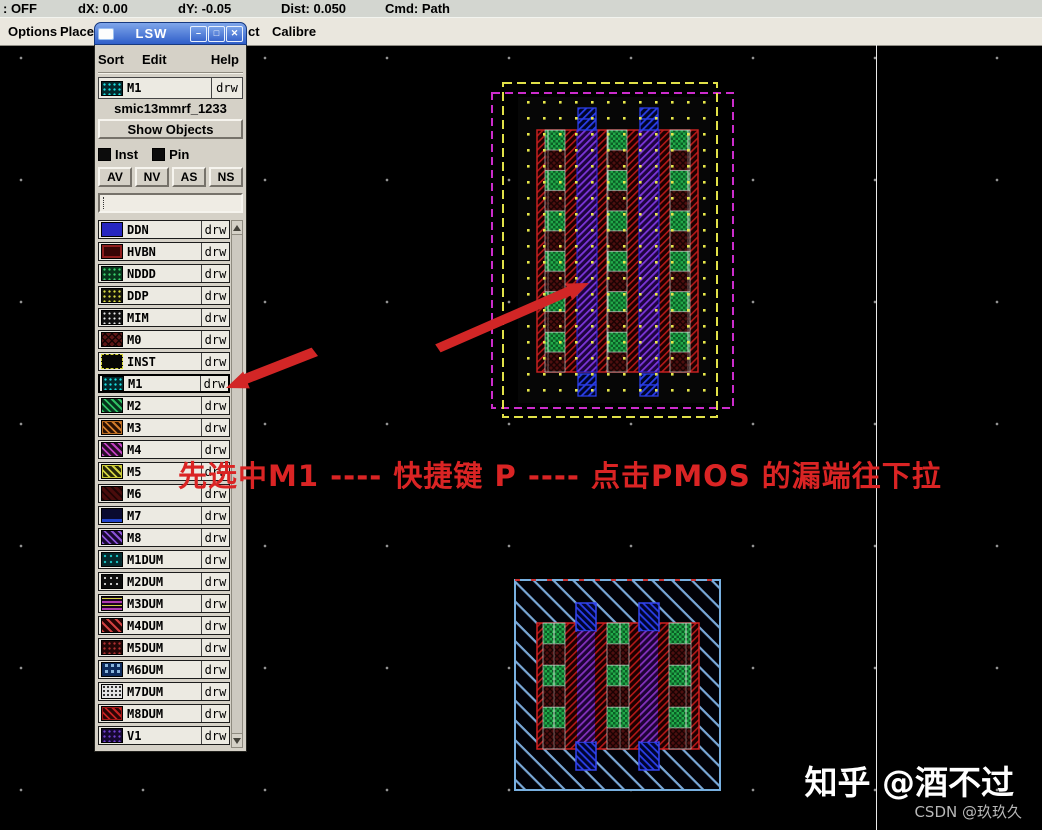 This screenshot has width=1042, height=830. Describe the element at coordinates (164, 273) in the screenshot. I see `layer-row: NDDD drw` at that location.